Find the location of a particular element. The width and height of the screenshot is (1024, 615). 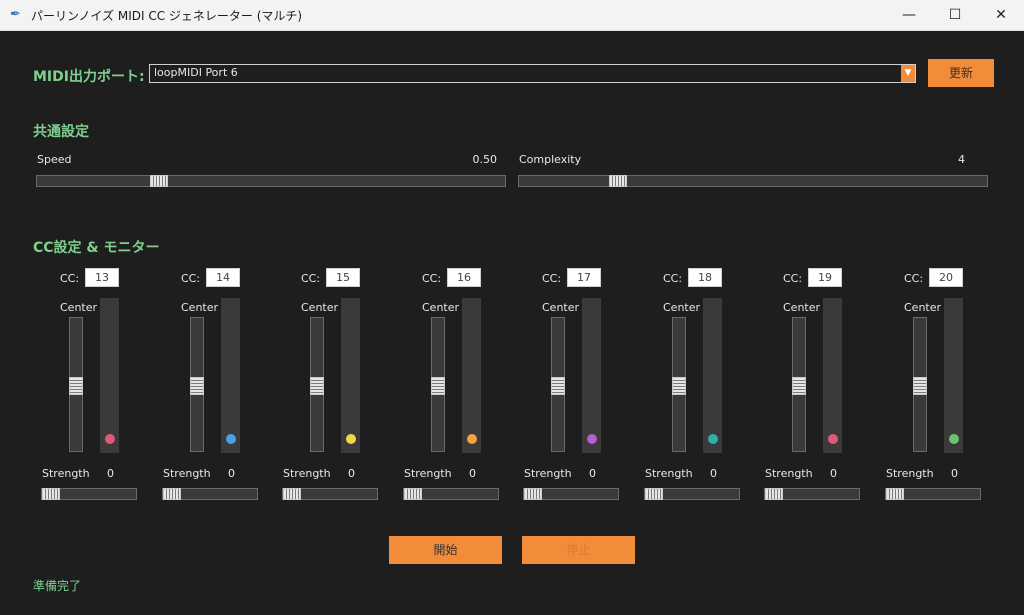

cc-section-title: CC設定 & モニター is located at coordinates (96, 248).